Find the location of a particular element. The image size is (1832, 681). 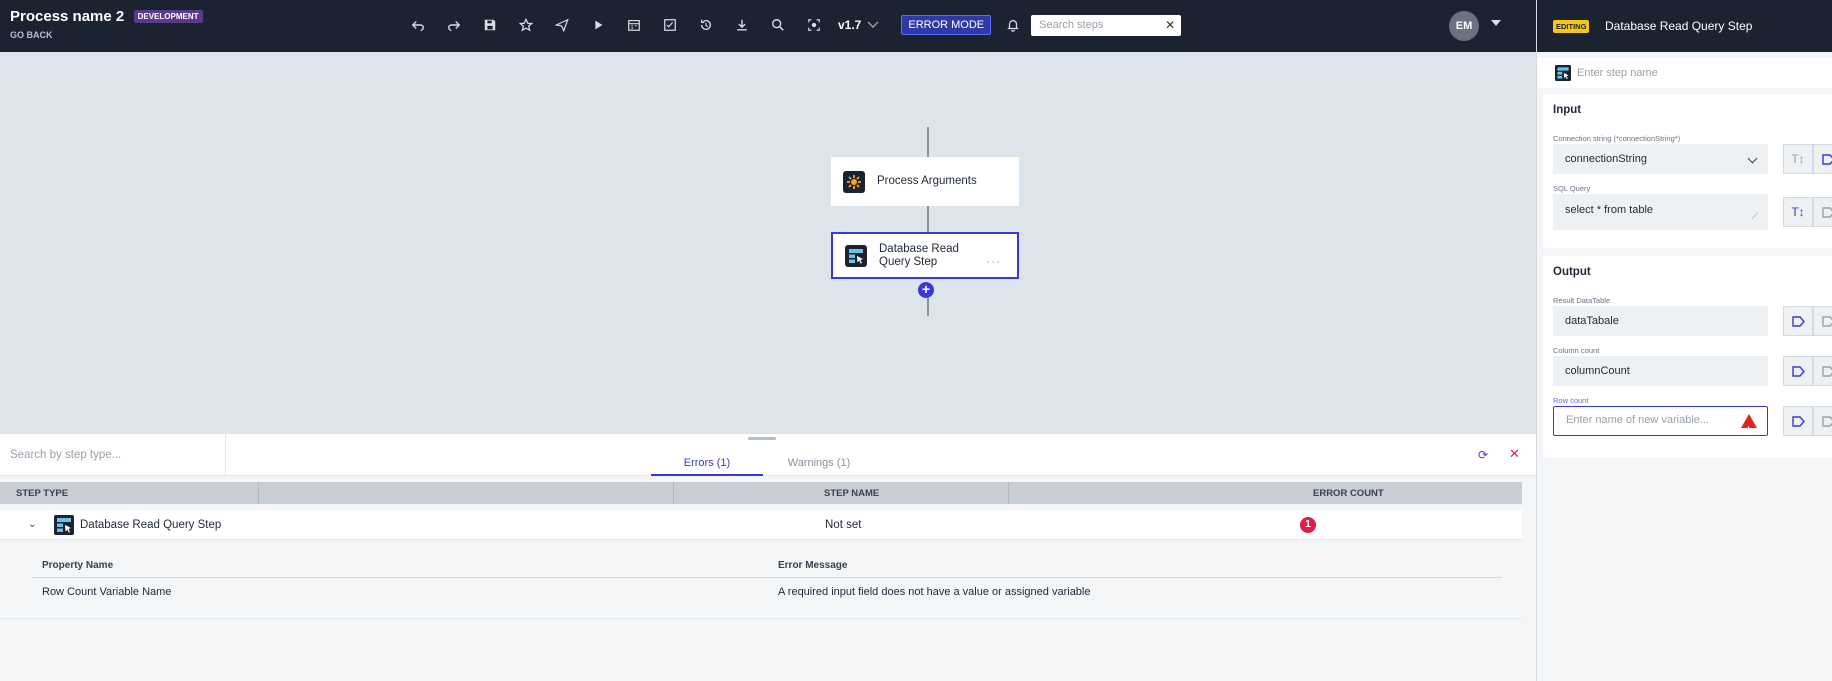

version-selector: v1.7 is located at coordinates (858, 25).